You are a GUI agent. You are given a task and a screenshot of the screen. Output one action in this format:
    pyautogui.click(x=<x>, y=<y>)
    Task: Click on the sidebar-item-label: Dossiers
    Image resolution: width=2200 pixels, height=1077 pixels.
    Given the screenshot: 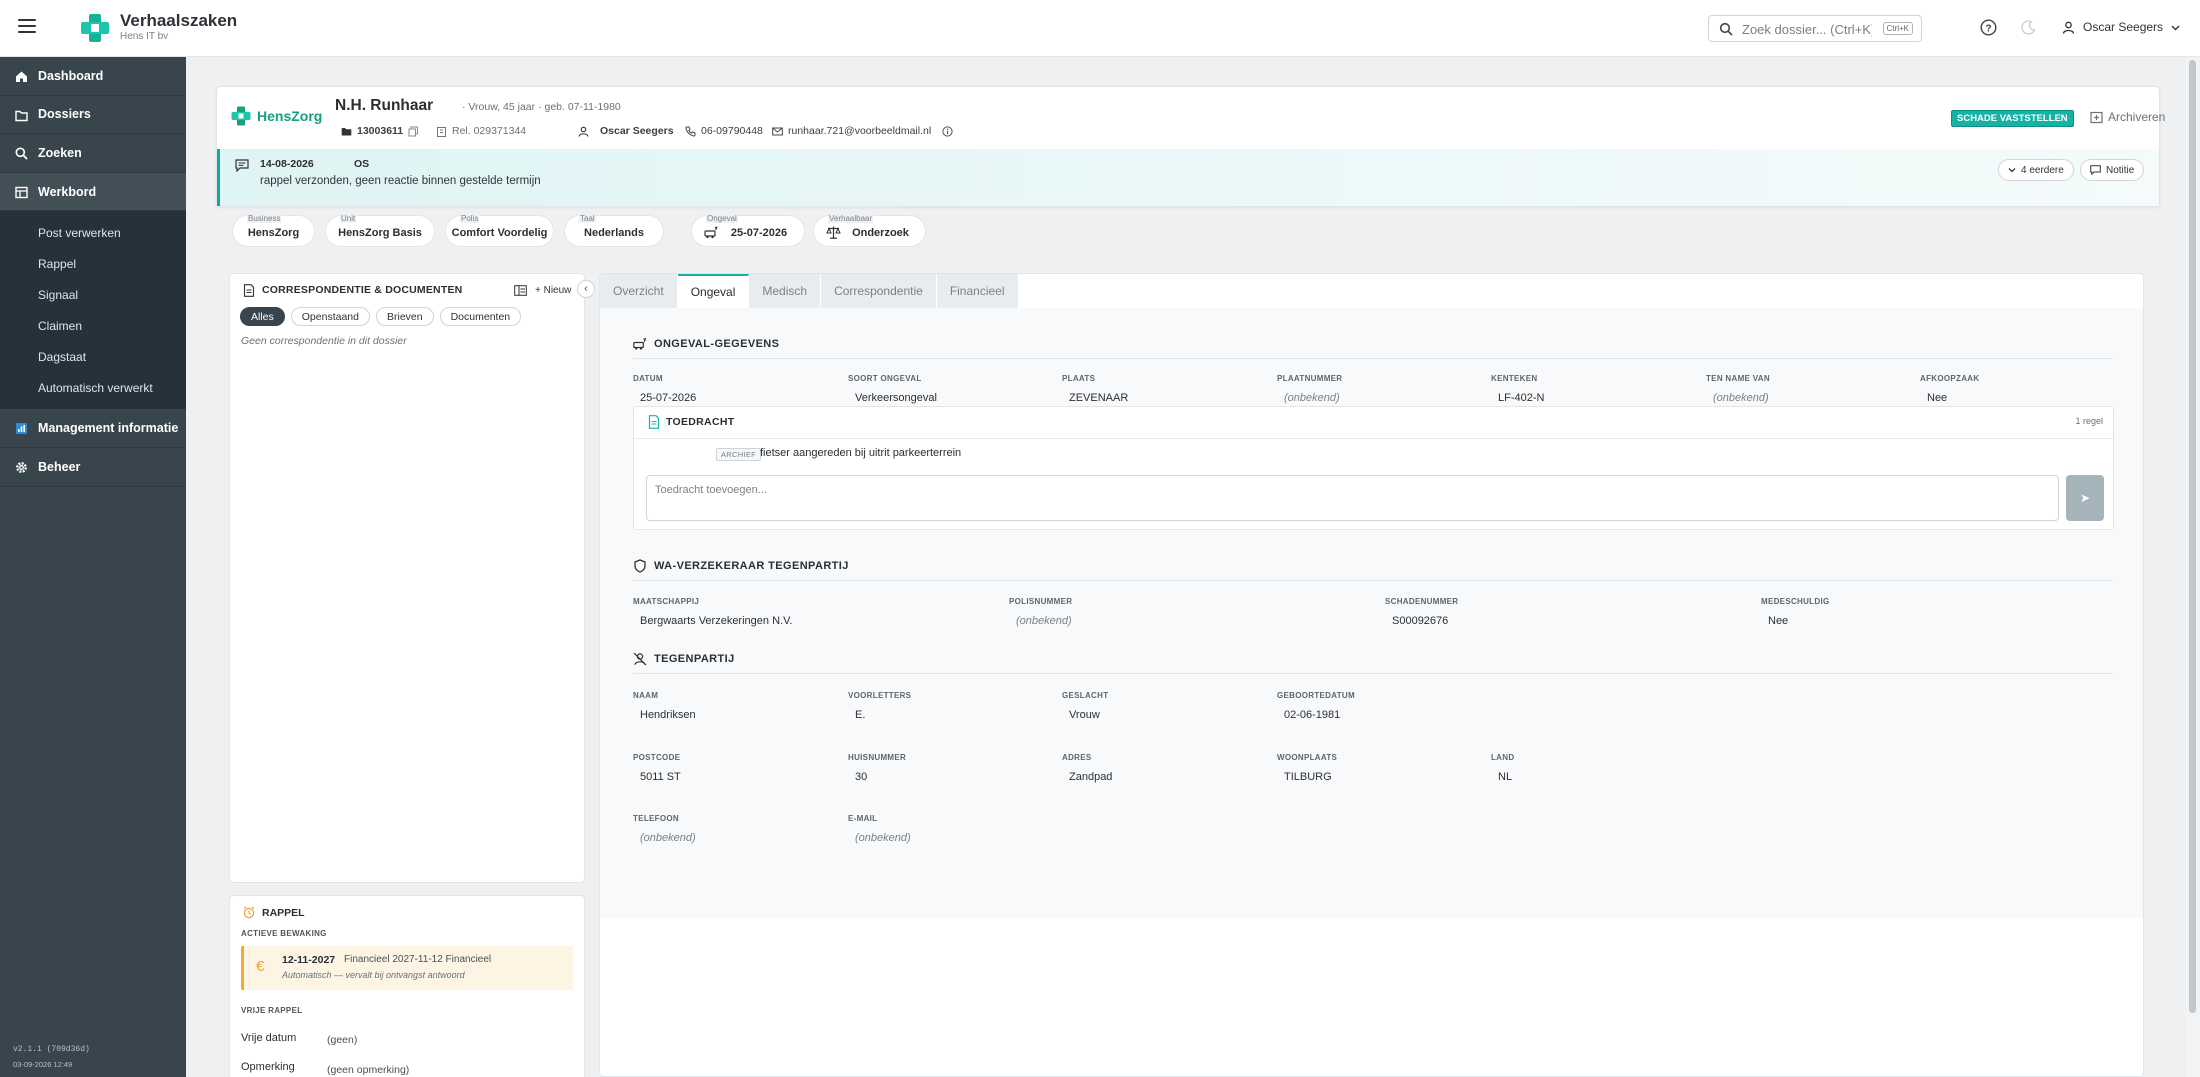 What is the action you would take?
    pyautogui.click(x=64, y=114)
    